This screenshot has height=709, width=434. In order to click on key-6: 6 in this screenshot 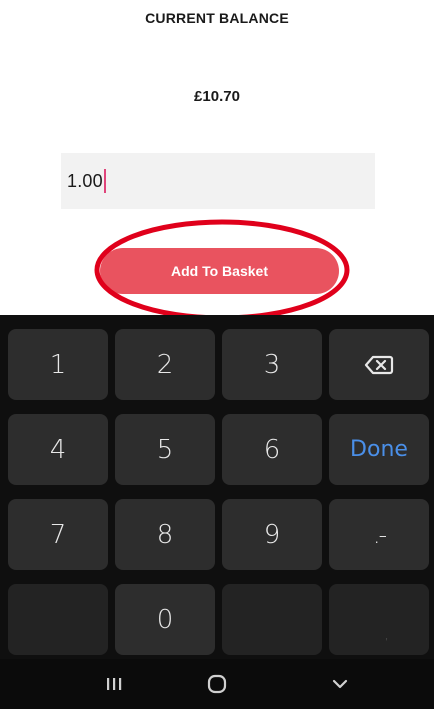, I will do `click(272, 449)`.